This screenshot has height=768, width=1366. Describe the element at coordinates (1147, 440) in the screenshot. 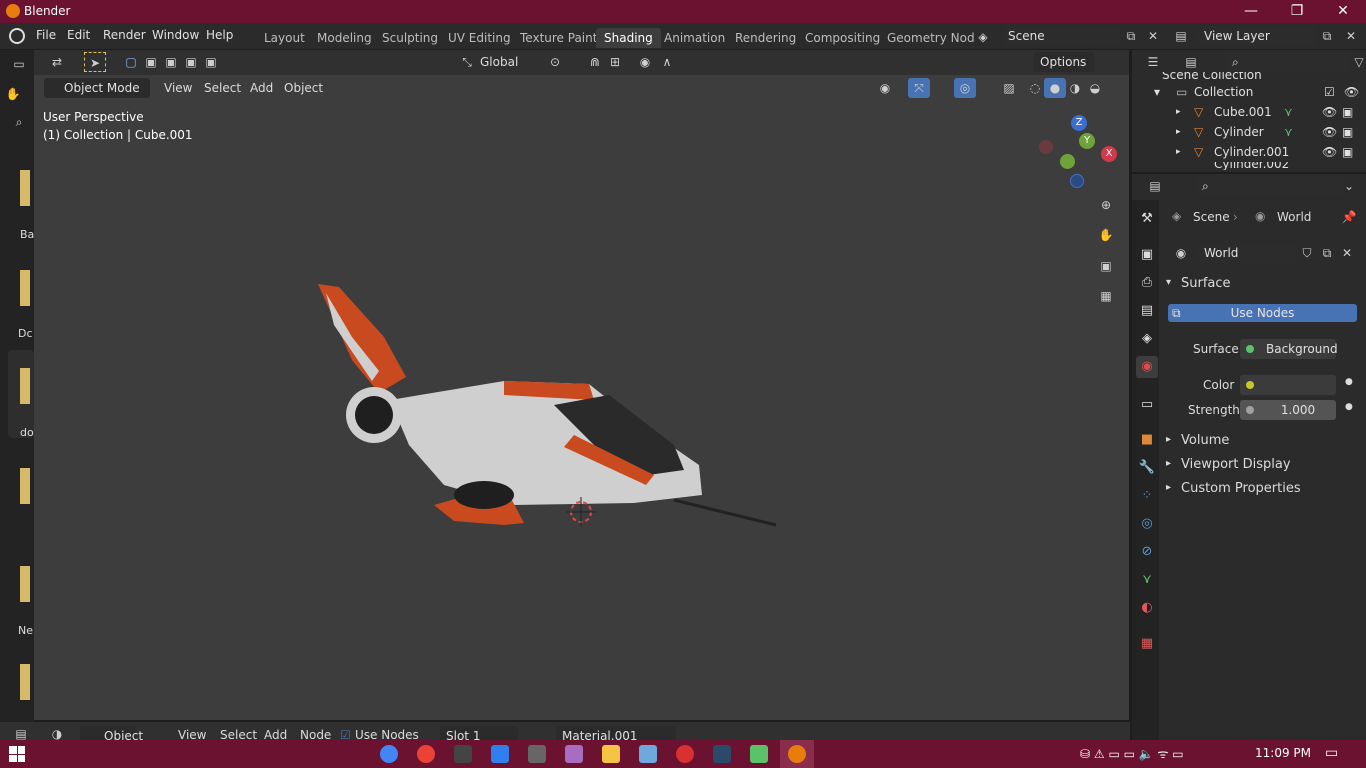

I see `object-tab-icon: ■` at that location.